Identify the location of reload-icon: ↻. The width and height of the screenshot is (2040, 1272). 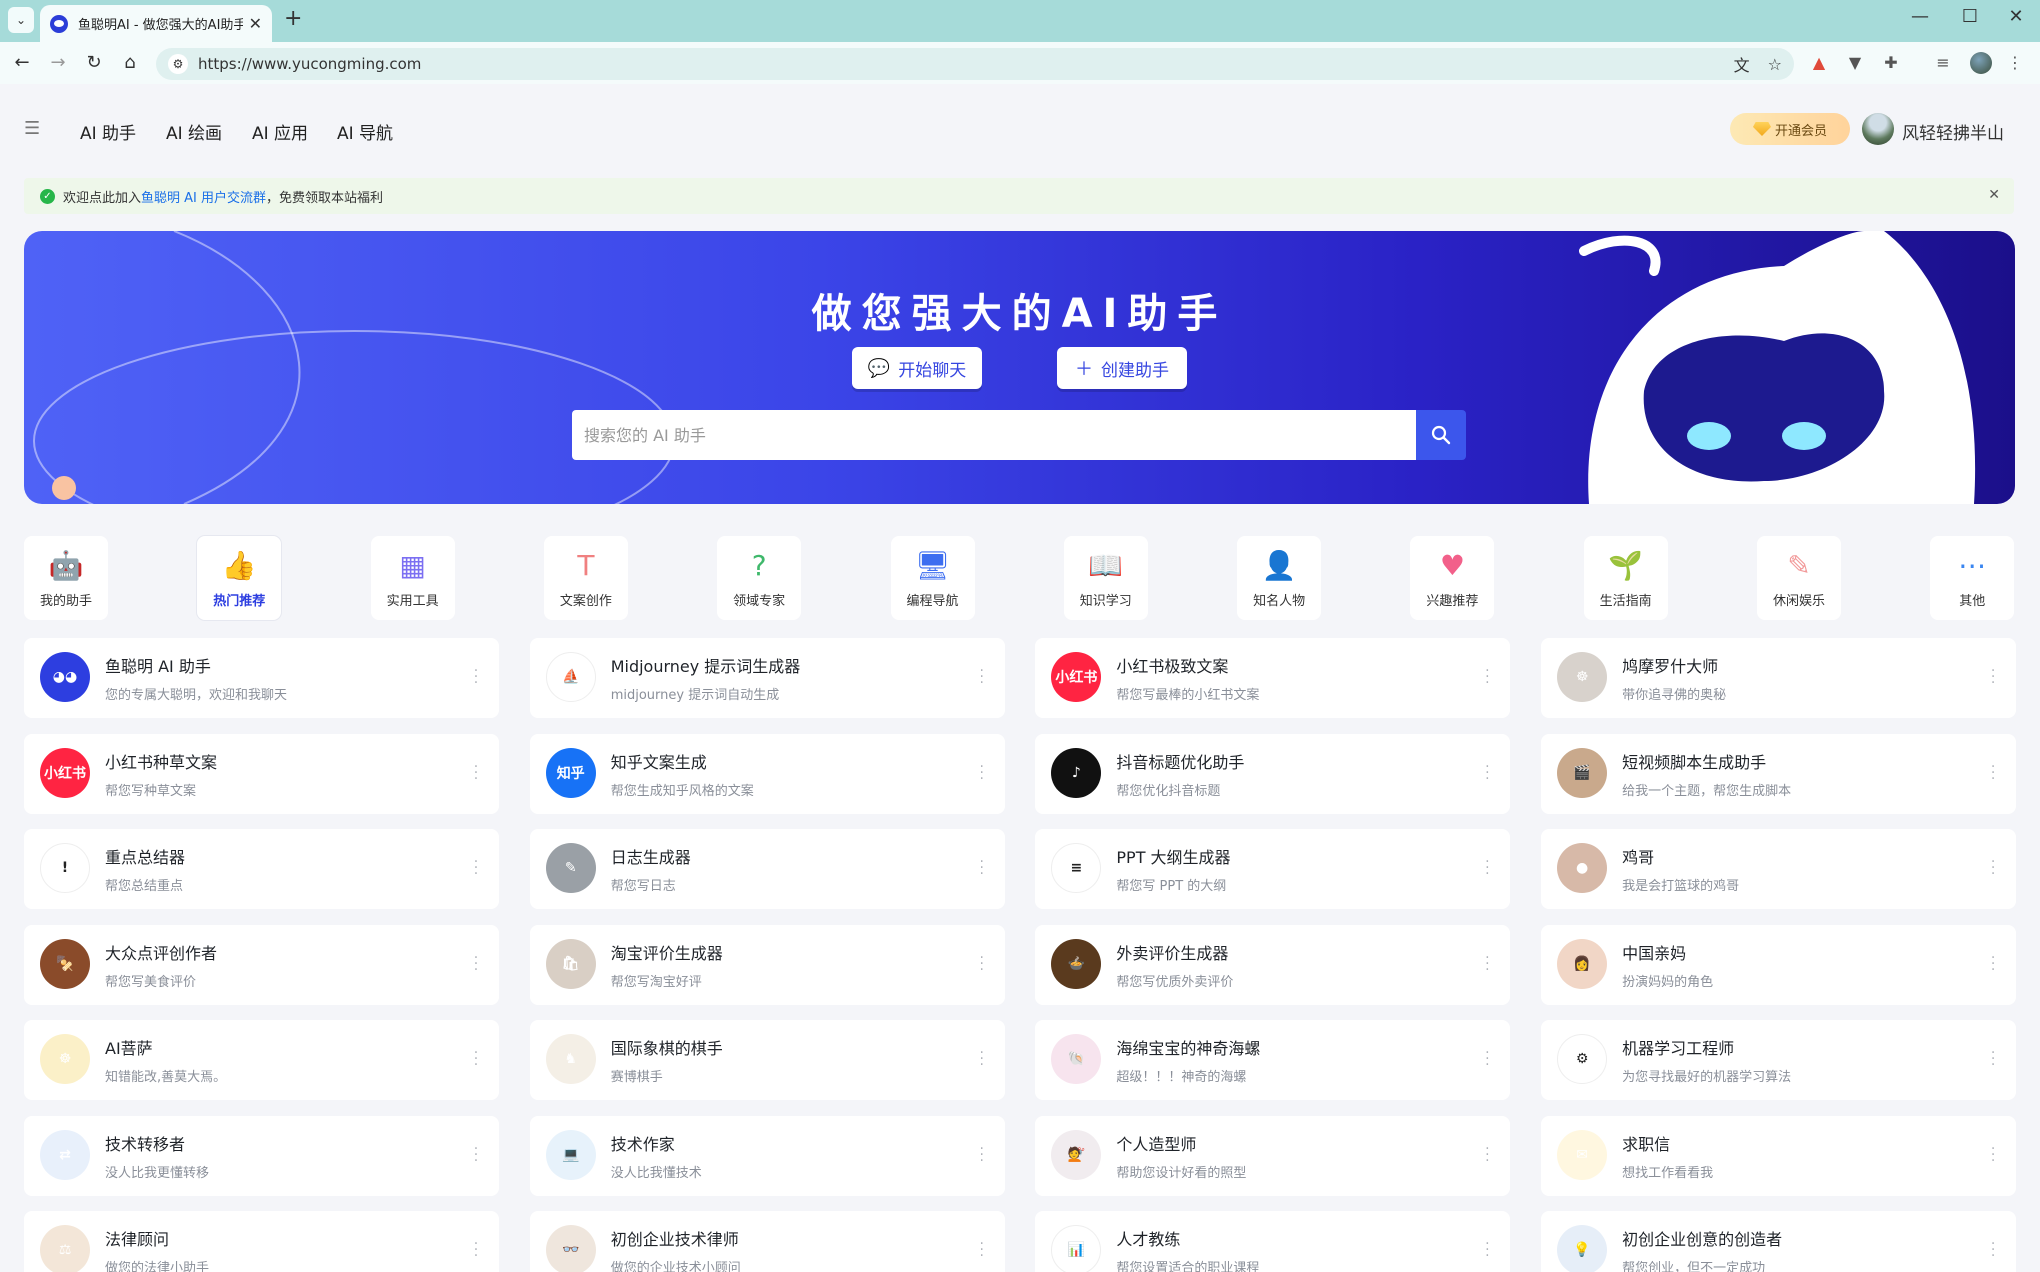
(94, 63).